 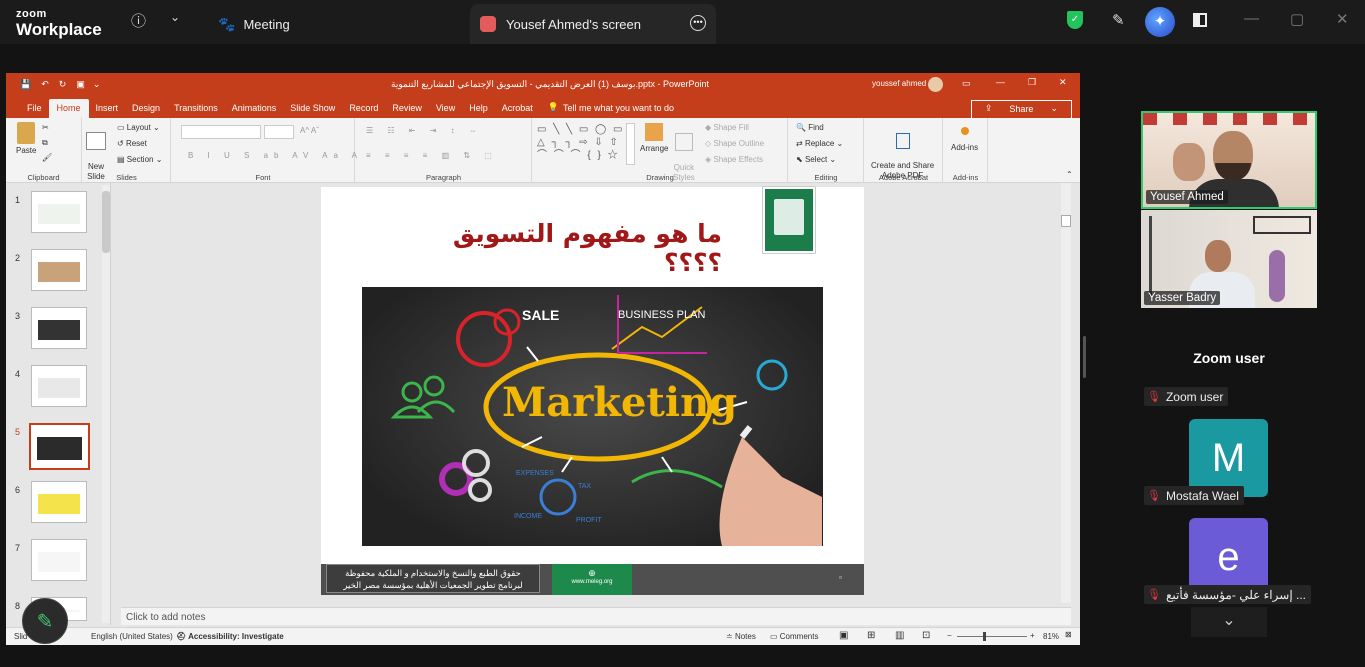 What do you see at coordinates (992, 636) in the screenshot?
I see `zoom-slider` at bounding box center [992, 636].